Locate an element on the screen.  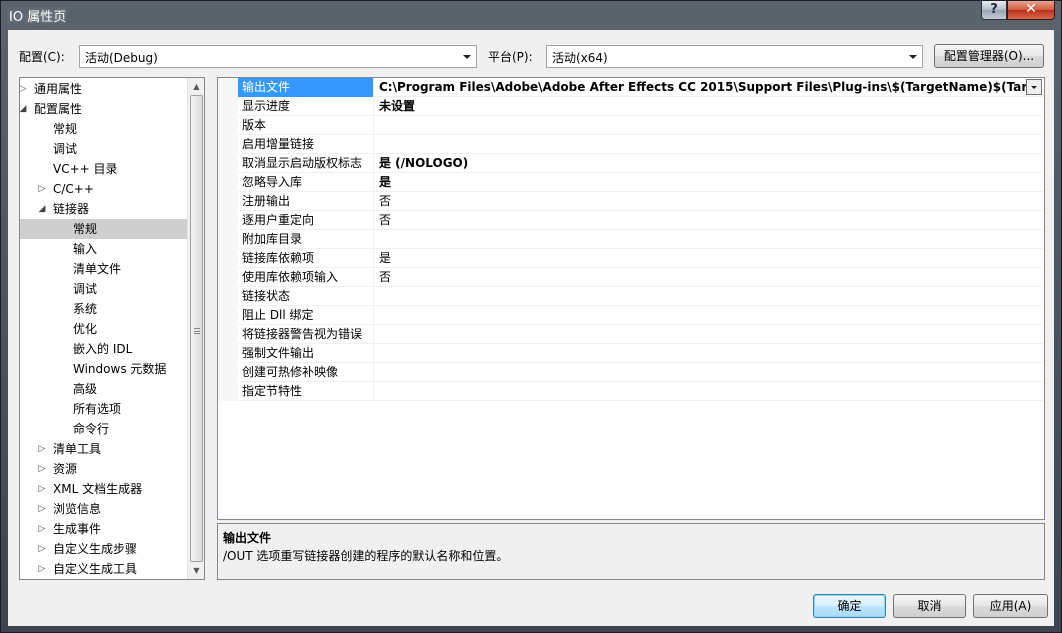
property-row: 逐用户重定向否 is located at coordinates (631, 220).